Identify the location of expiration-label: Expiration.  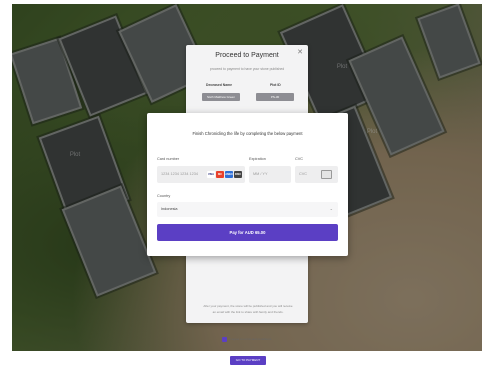
(257, 159).